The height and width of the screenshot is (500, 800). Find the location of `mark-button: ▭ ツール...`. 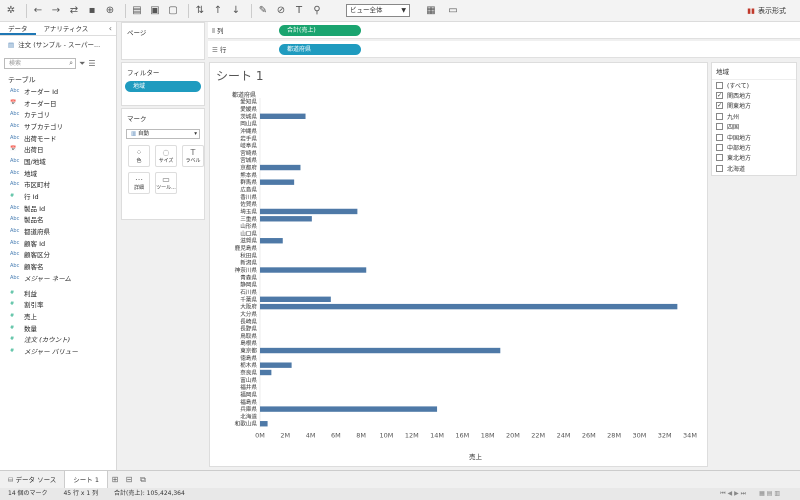

mark-button: ▭ ツール... is located at coordinates (166, 183).